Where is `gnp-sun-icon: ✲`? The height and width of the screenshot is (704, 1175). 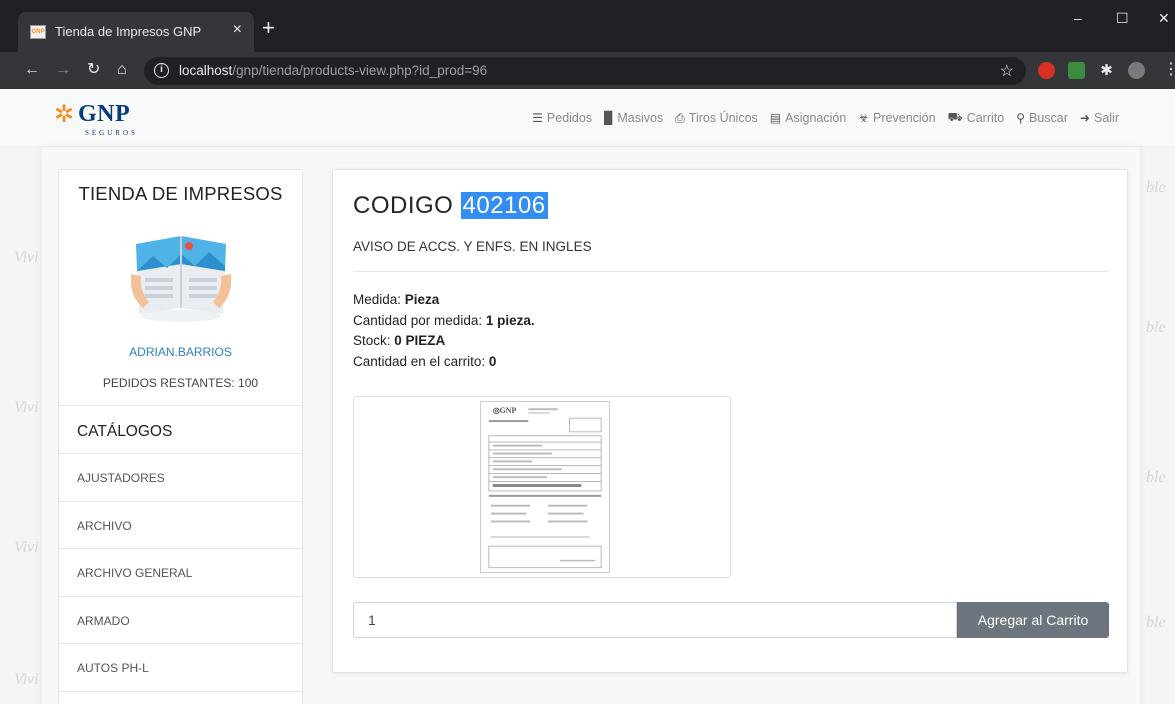 gnp-sun-icon: ✲ is located at coordinates (64, 114).